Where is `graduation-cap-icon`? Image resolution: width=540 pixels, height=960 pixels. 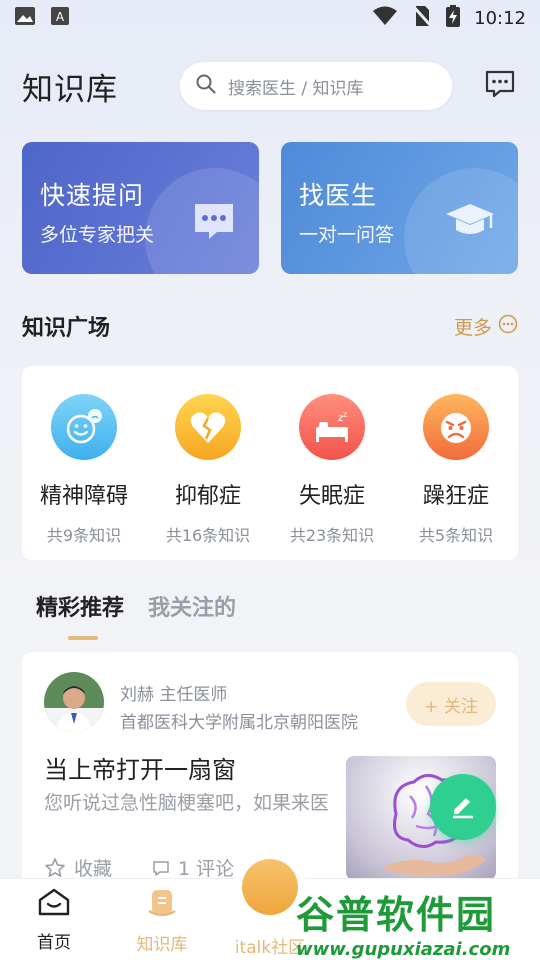
graduation-cap-icon is located at coordinates (470, 222).